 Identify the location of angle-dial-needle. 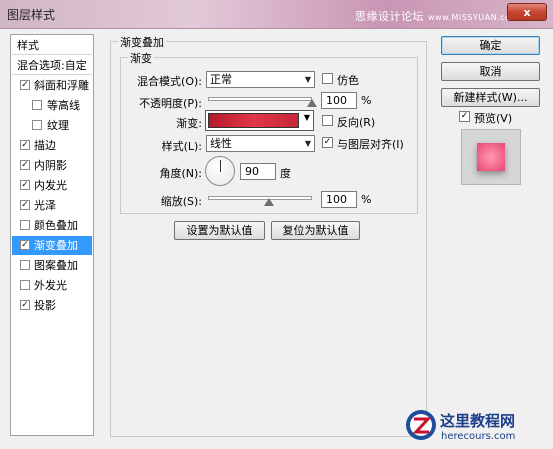
(220, 166).